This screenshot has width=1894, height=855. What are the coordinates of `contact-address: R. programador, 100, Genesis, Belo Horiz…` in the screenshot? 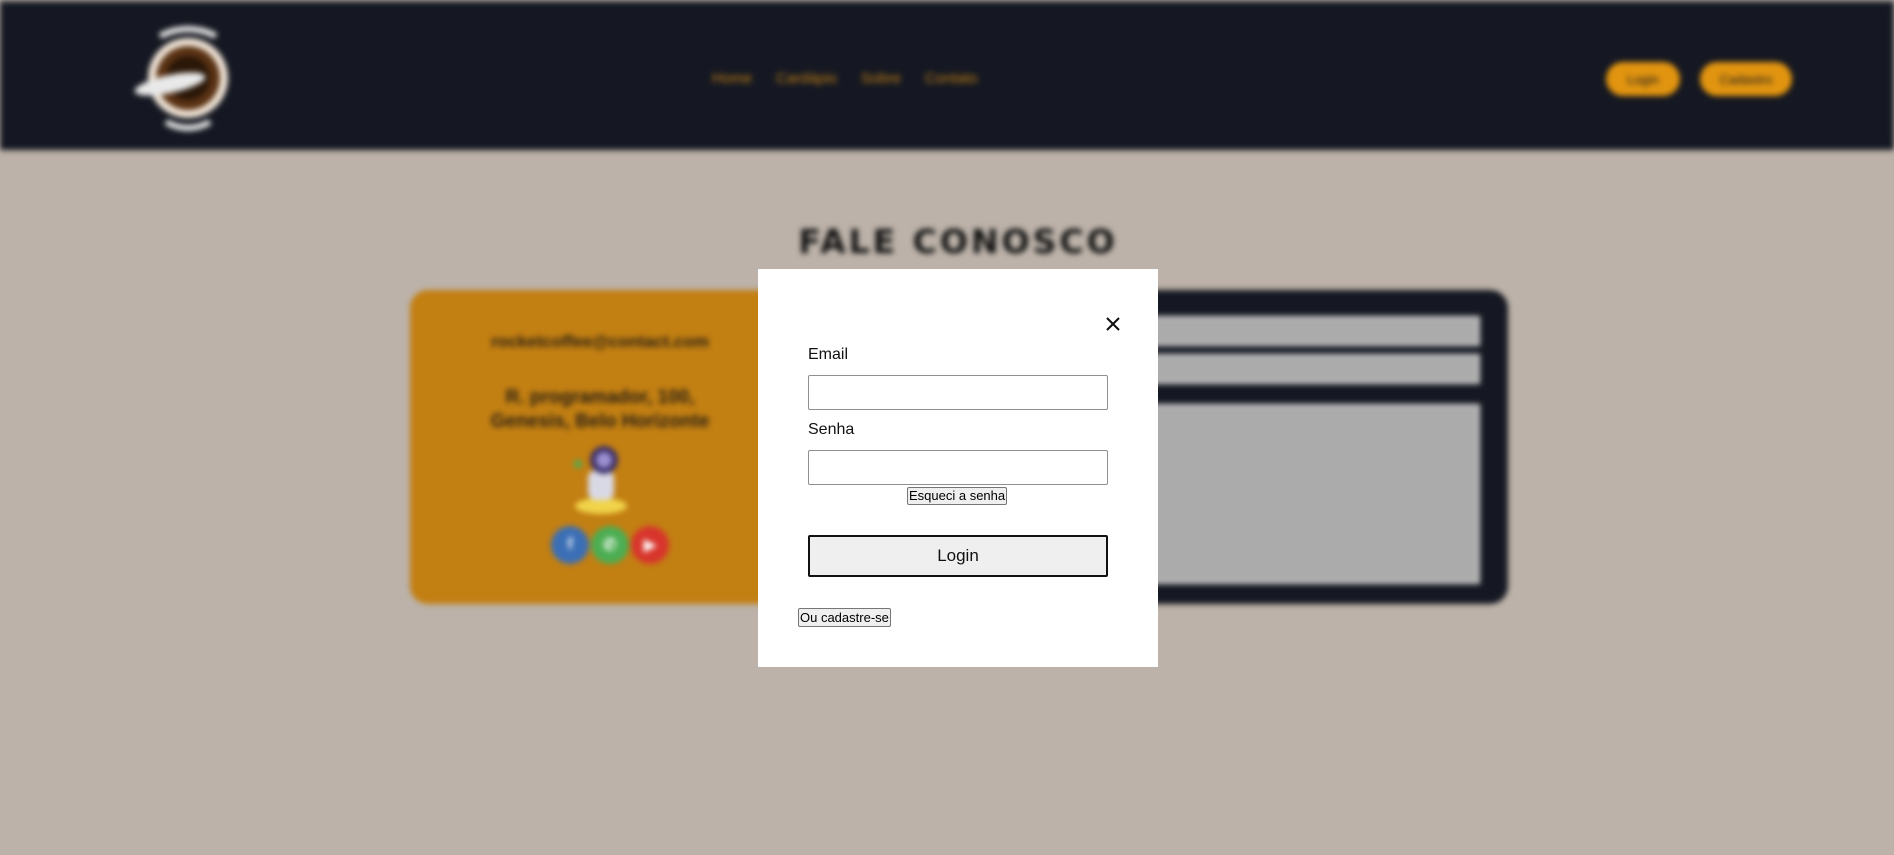 It's located at (600, 409).